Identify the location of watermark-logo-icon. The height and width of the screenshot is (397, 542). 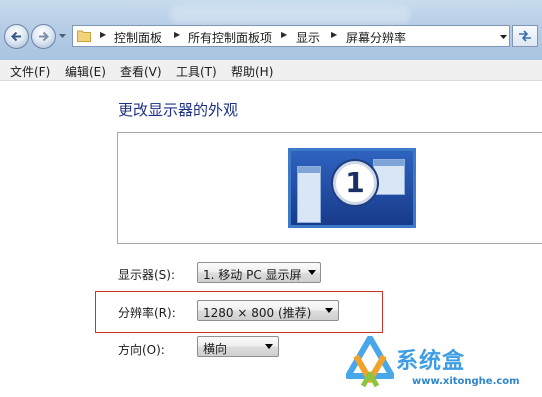
(370, 362).